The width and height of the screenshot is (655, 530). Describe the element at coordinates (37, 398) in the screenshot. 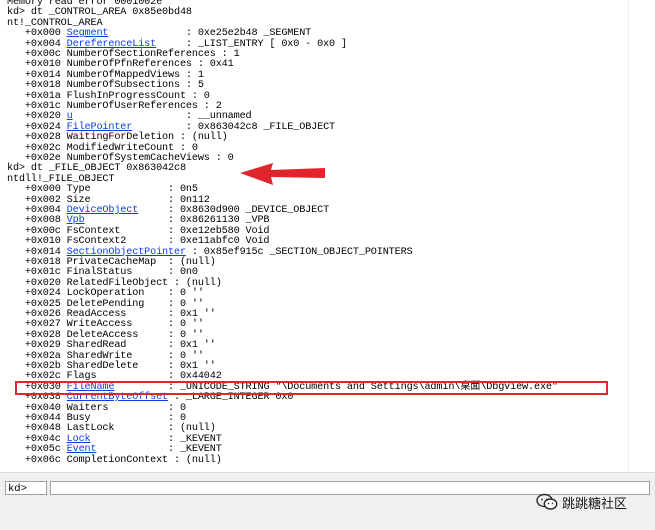

I see `output-text: +0x038` at that location.